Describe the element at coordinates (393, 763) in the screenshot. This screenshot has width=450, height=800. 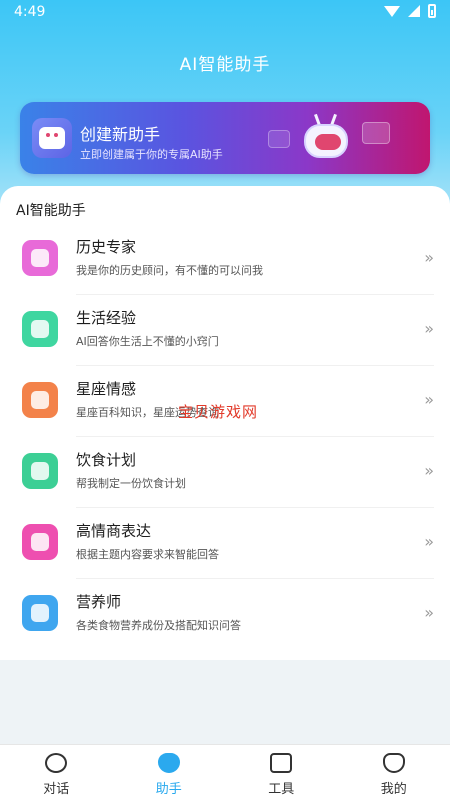
I see `profile-icon` at that location.